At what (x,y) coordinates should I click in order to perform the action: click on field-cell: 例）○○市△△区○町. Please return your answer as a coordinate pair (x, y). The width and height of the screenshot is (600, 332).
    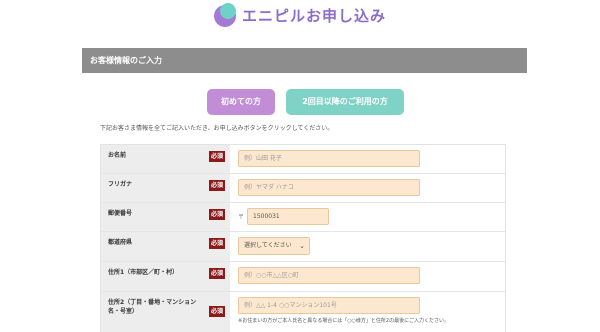
    Looking at the image, I should click on (367, 276).